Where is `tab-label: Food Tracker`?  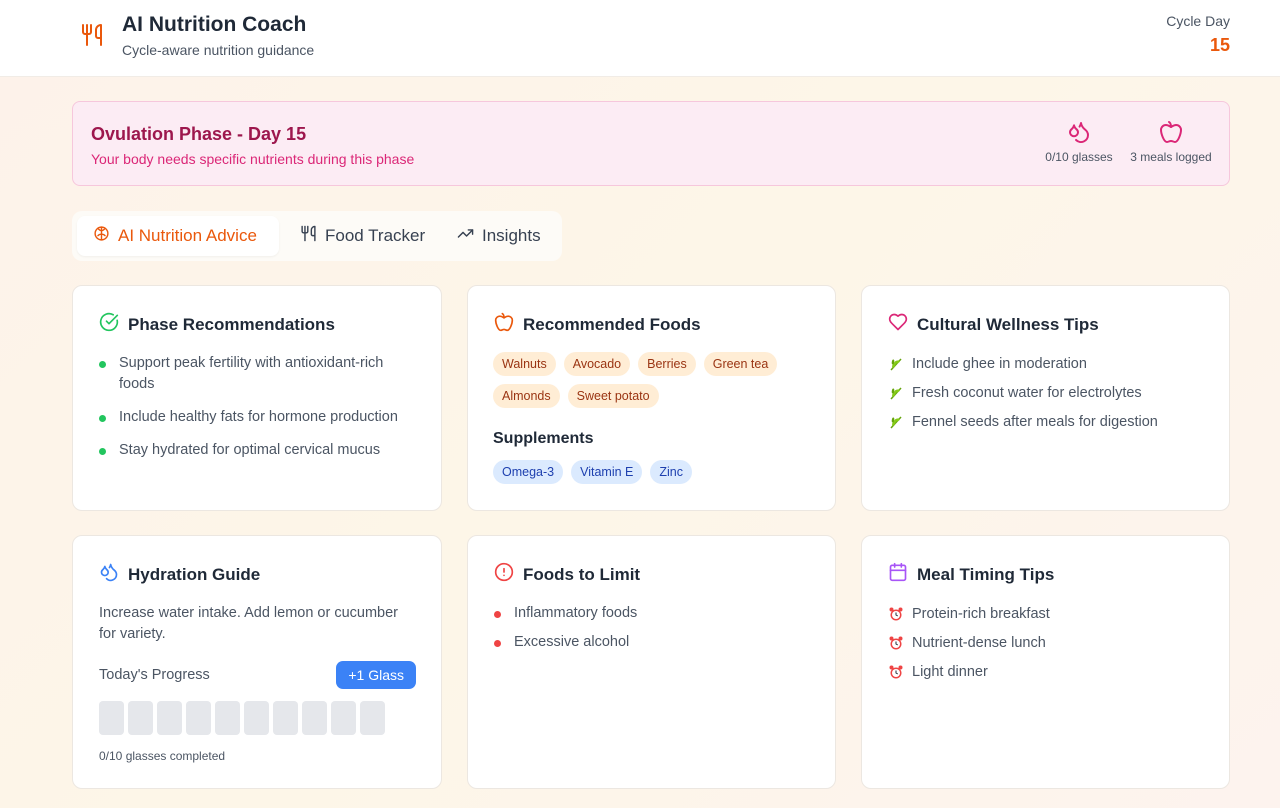 tab-label: Food Tracker is located at coordinates (375, 235).